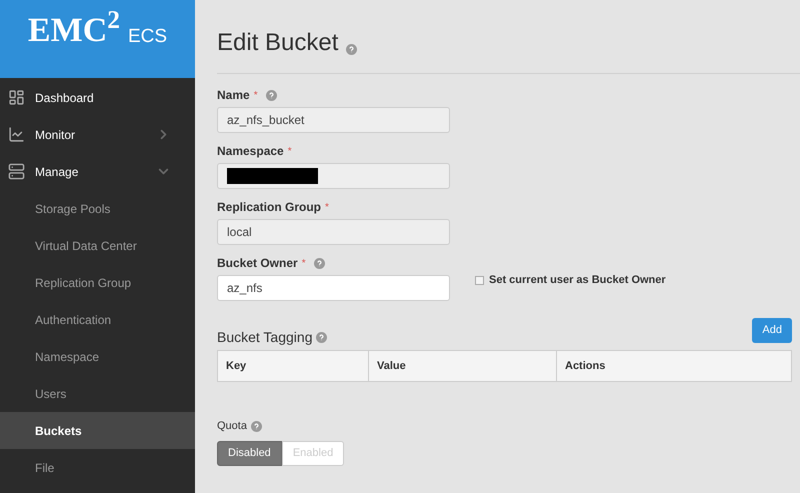 The width and height of the screenshot is (800, 493). Describe the element at coordinates (232, 426) in the screenshot. I see `quota-label: Quota` at that location.